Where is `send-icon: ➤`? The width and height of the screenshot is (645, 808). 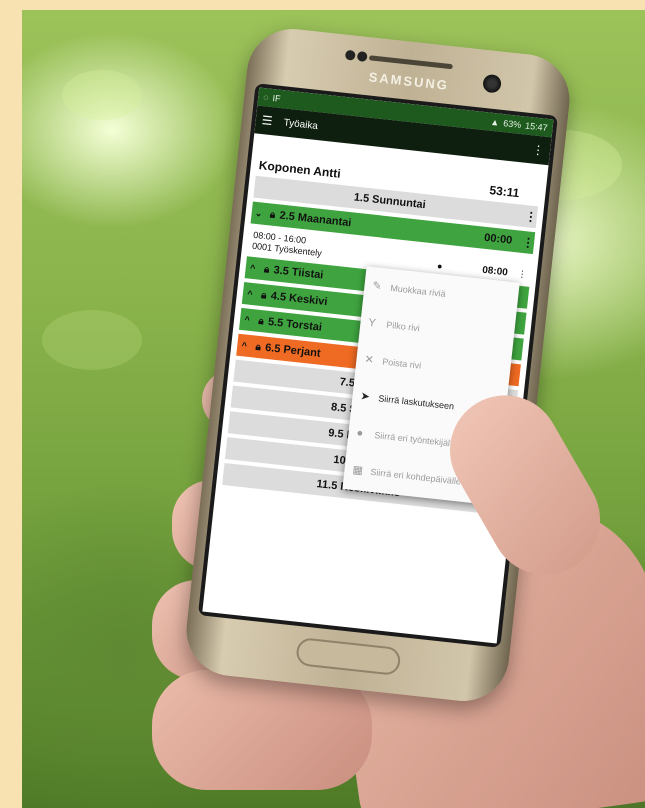 send-icon: ➤ is located at coordinates (365, 397).